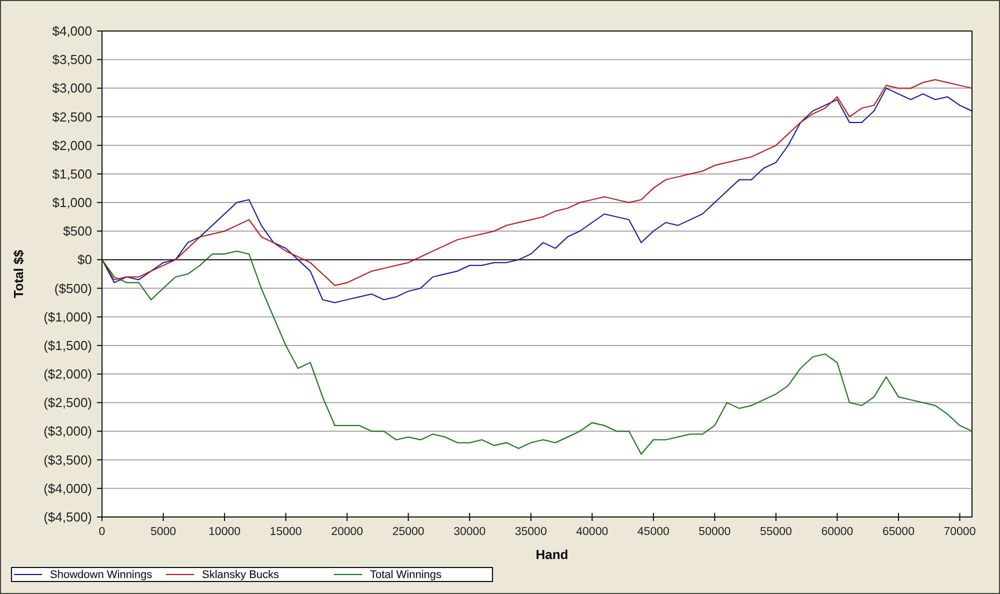 This screenshot has height=594, width=1000. What do you see at coordinates (102, 532) in the screenshot?
I see `x-tick-label: 0` at bounding box center [102, 532].